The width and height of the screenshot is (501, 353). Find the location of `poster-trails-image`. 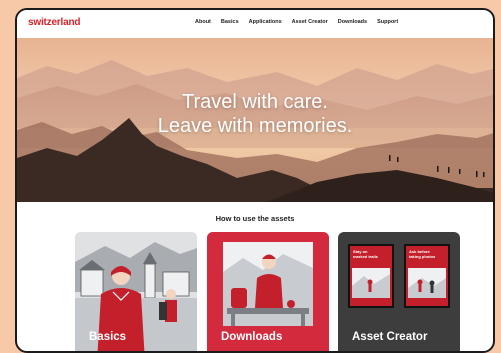

poster-trails-image is located at coordinates (371, 283).